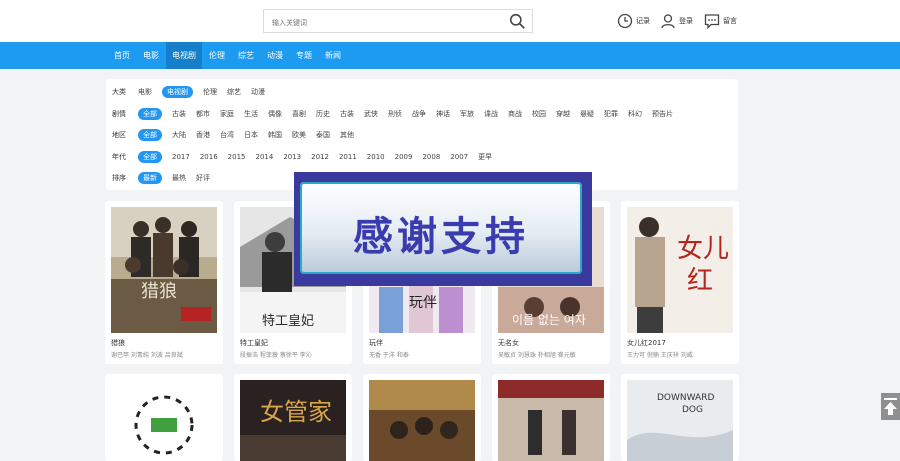  I want to click on filter-option: 科幻, so click(635, 114).